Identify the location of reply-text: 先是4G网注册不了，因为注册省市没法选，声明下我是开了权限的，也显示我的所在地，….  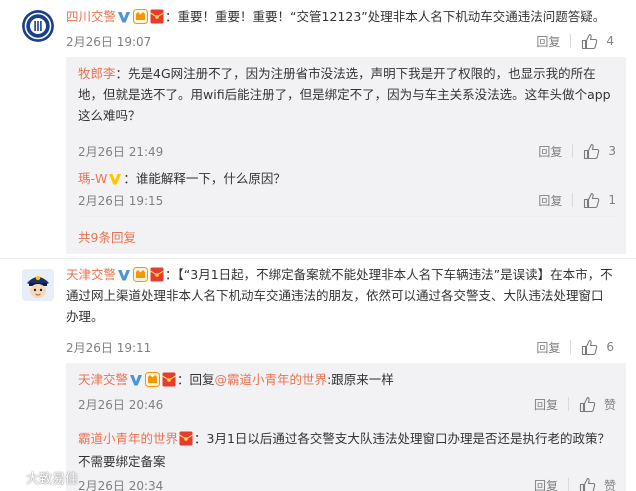
(344, 94).